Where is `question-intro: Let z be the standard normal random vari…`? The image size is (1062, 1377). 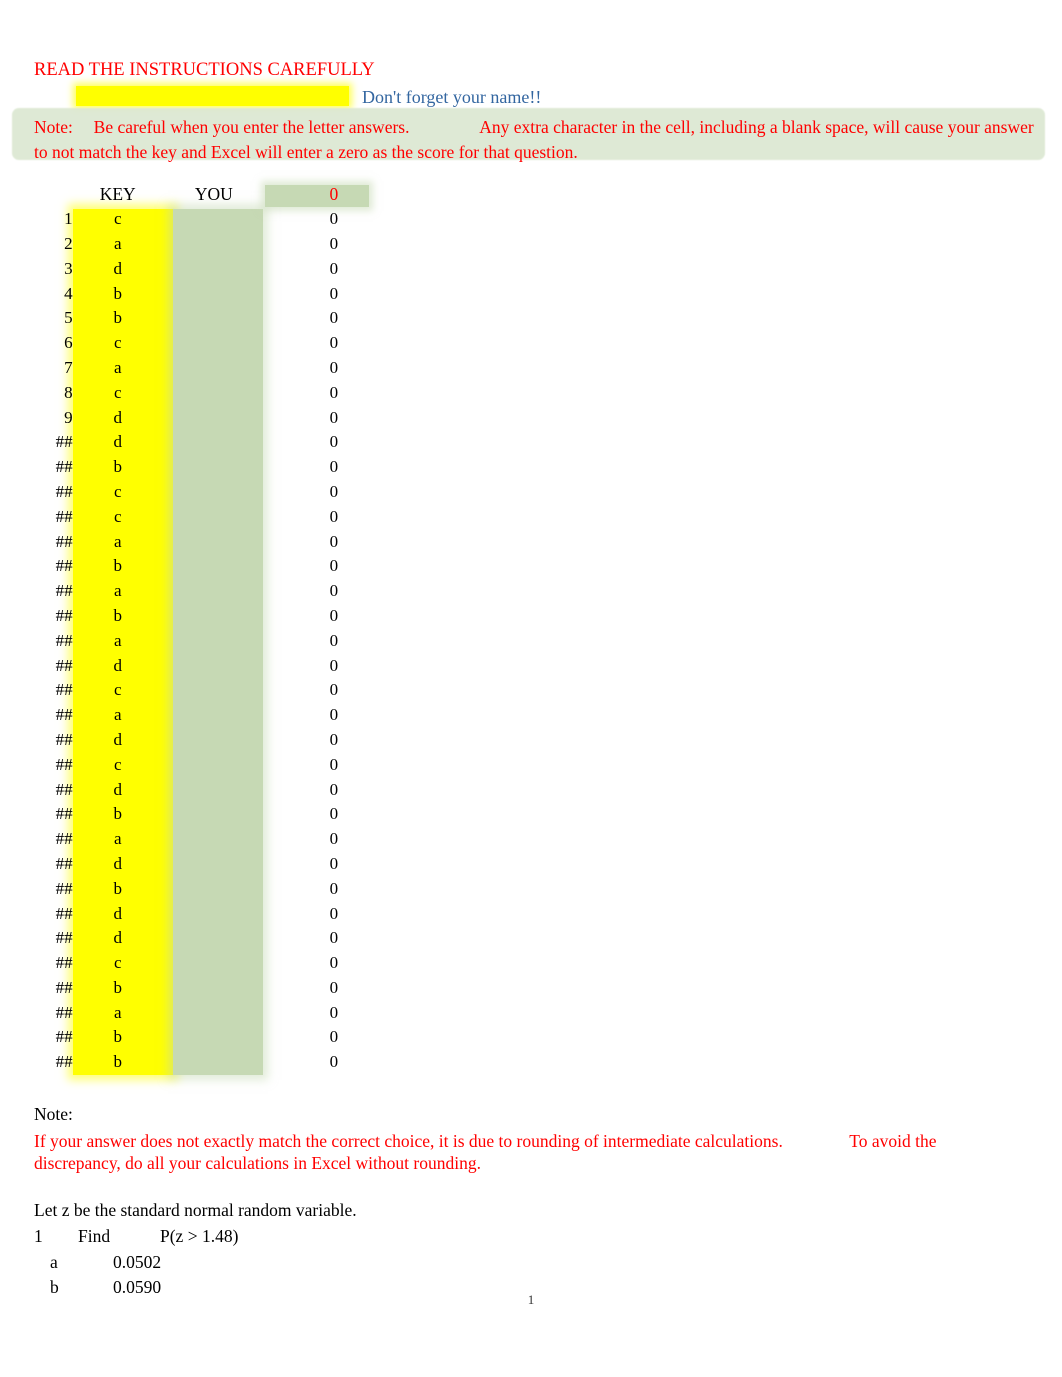 question-intro: Let z be the standard normal random vari… is located at coordinates (195, 1210).